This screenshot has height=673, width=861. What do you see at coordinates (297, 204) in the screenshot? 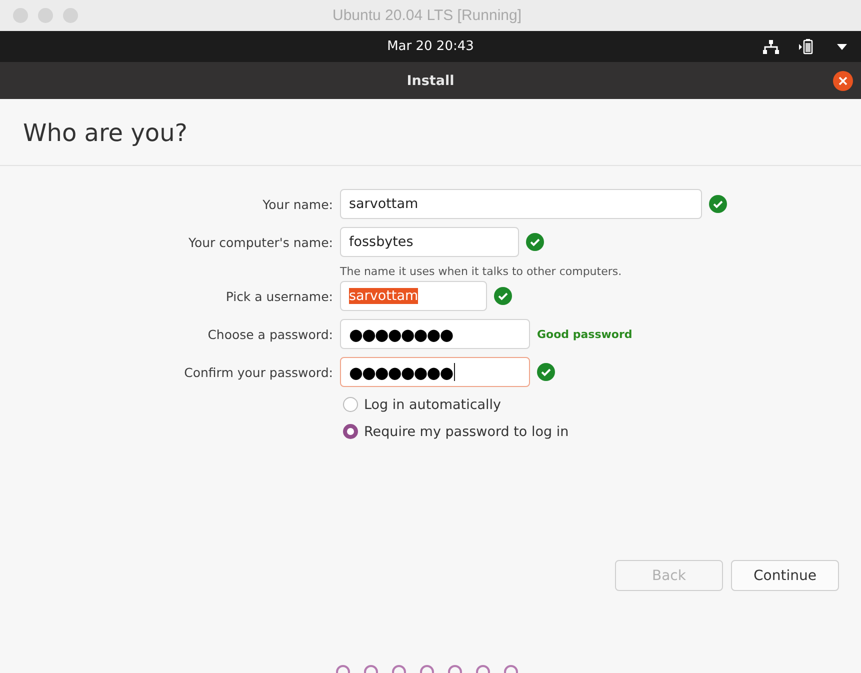
I see `field-label: Your name:` at bounding box center [297, 204].